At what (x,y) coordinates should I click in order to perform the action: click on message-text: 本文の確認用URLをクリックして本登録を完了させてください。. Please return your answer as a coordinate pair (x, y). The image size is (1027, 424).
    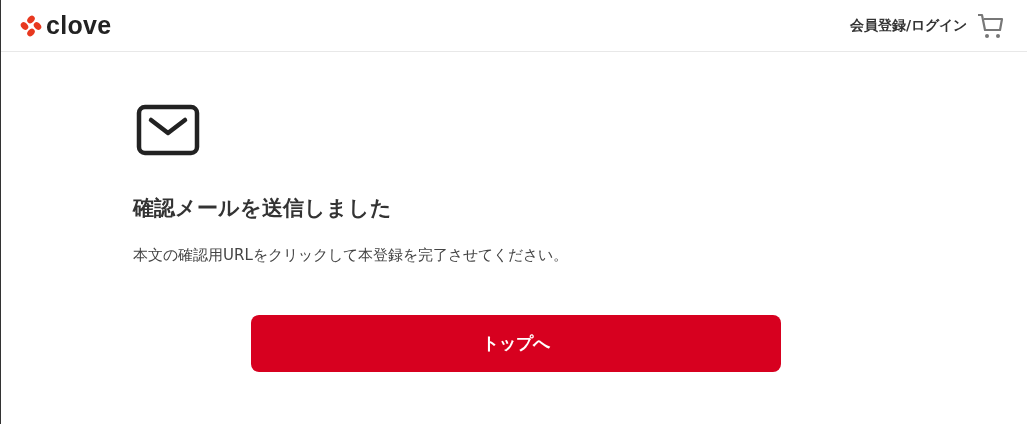
    Looking at the image, I should click on (351, 255).